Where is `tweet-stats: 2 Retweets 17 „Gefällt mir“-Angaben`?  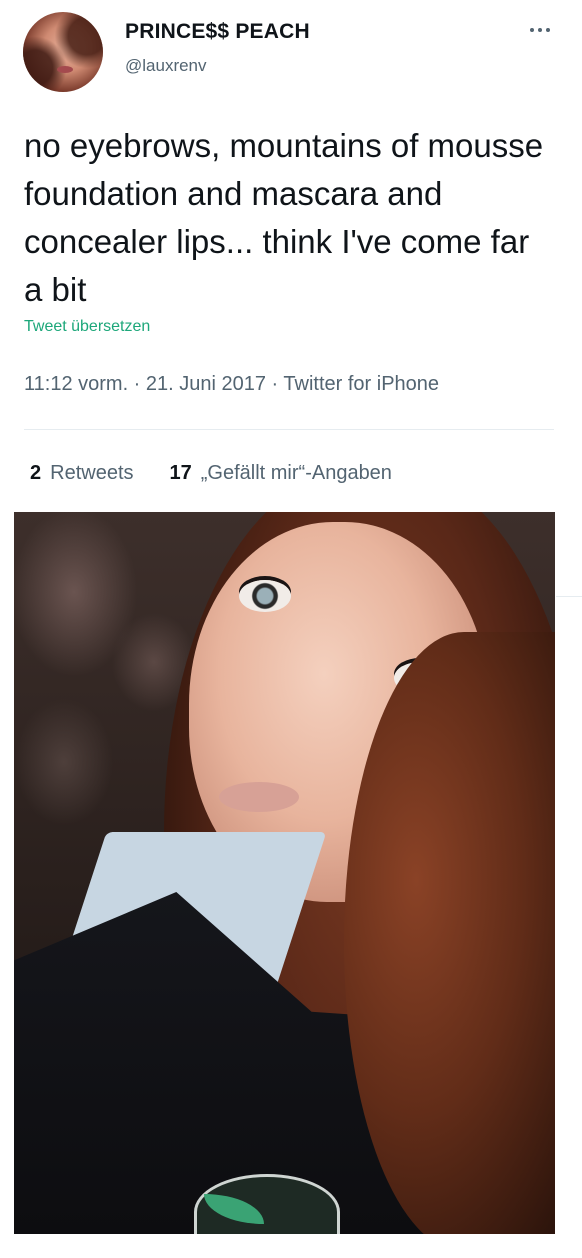
tweet-stats: 2 Retweets 17 „Gefällt mir“-Angaben is located at coordinates (211, 473).